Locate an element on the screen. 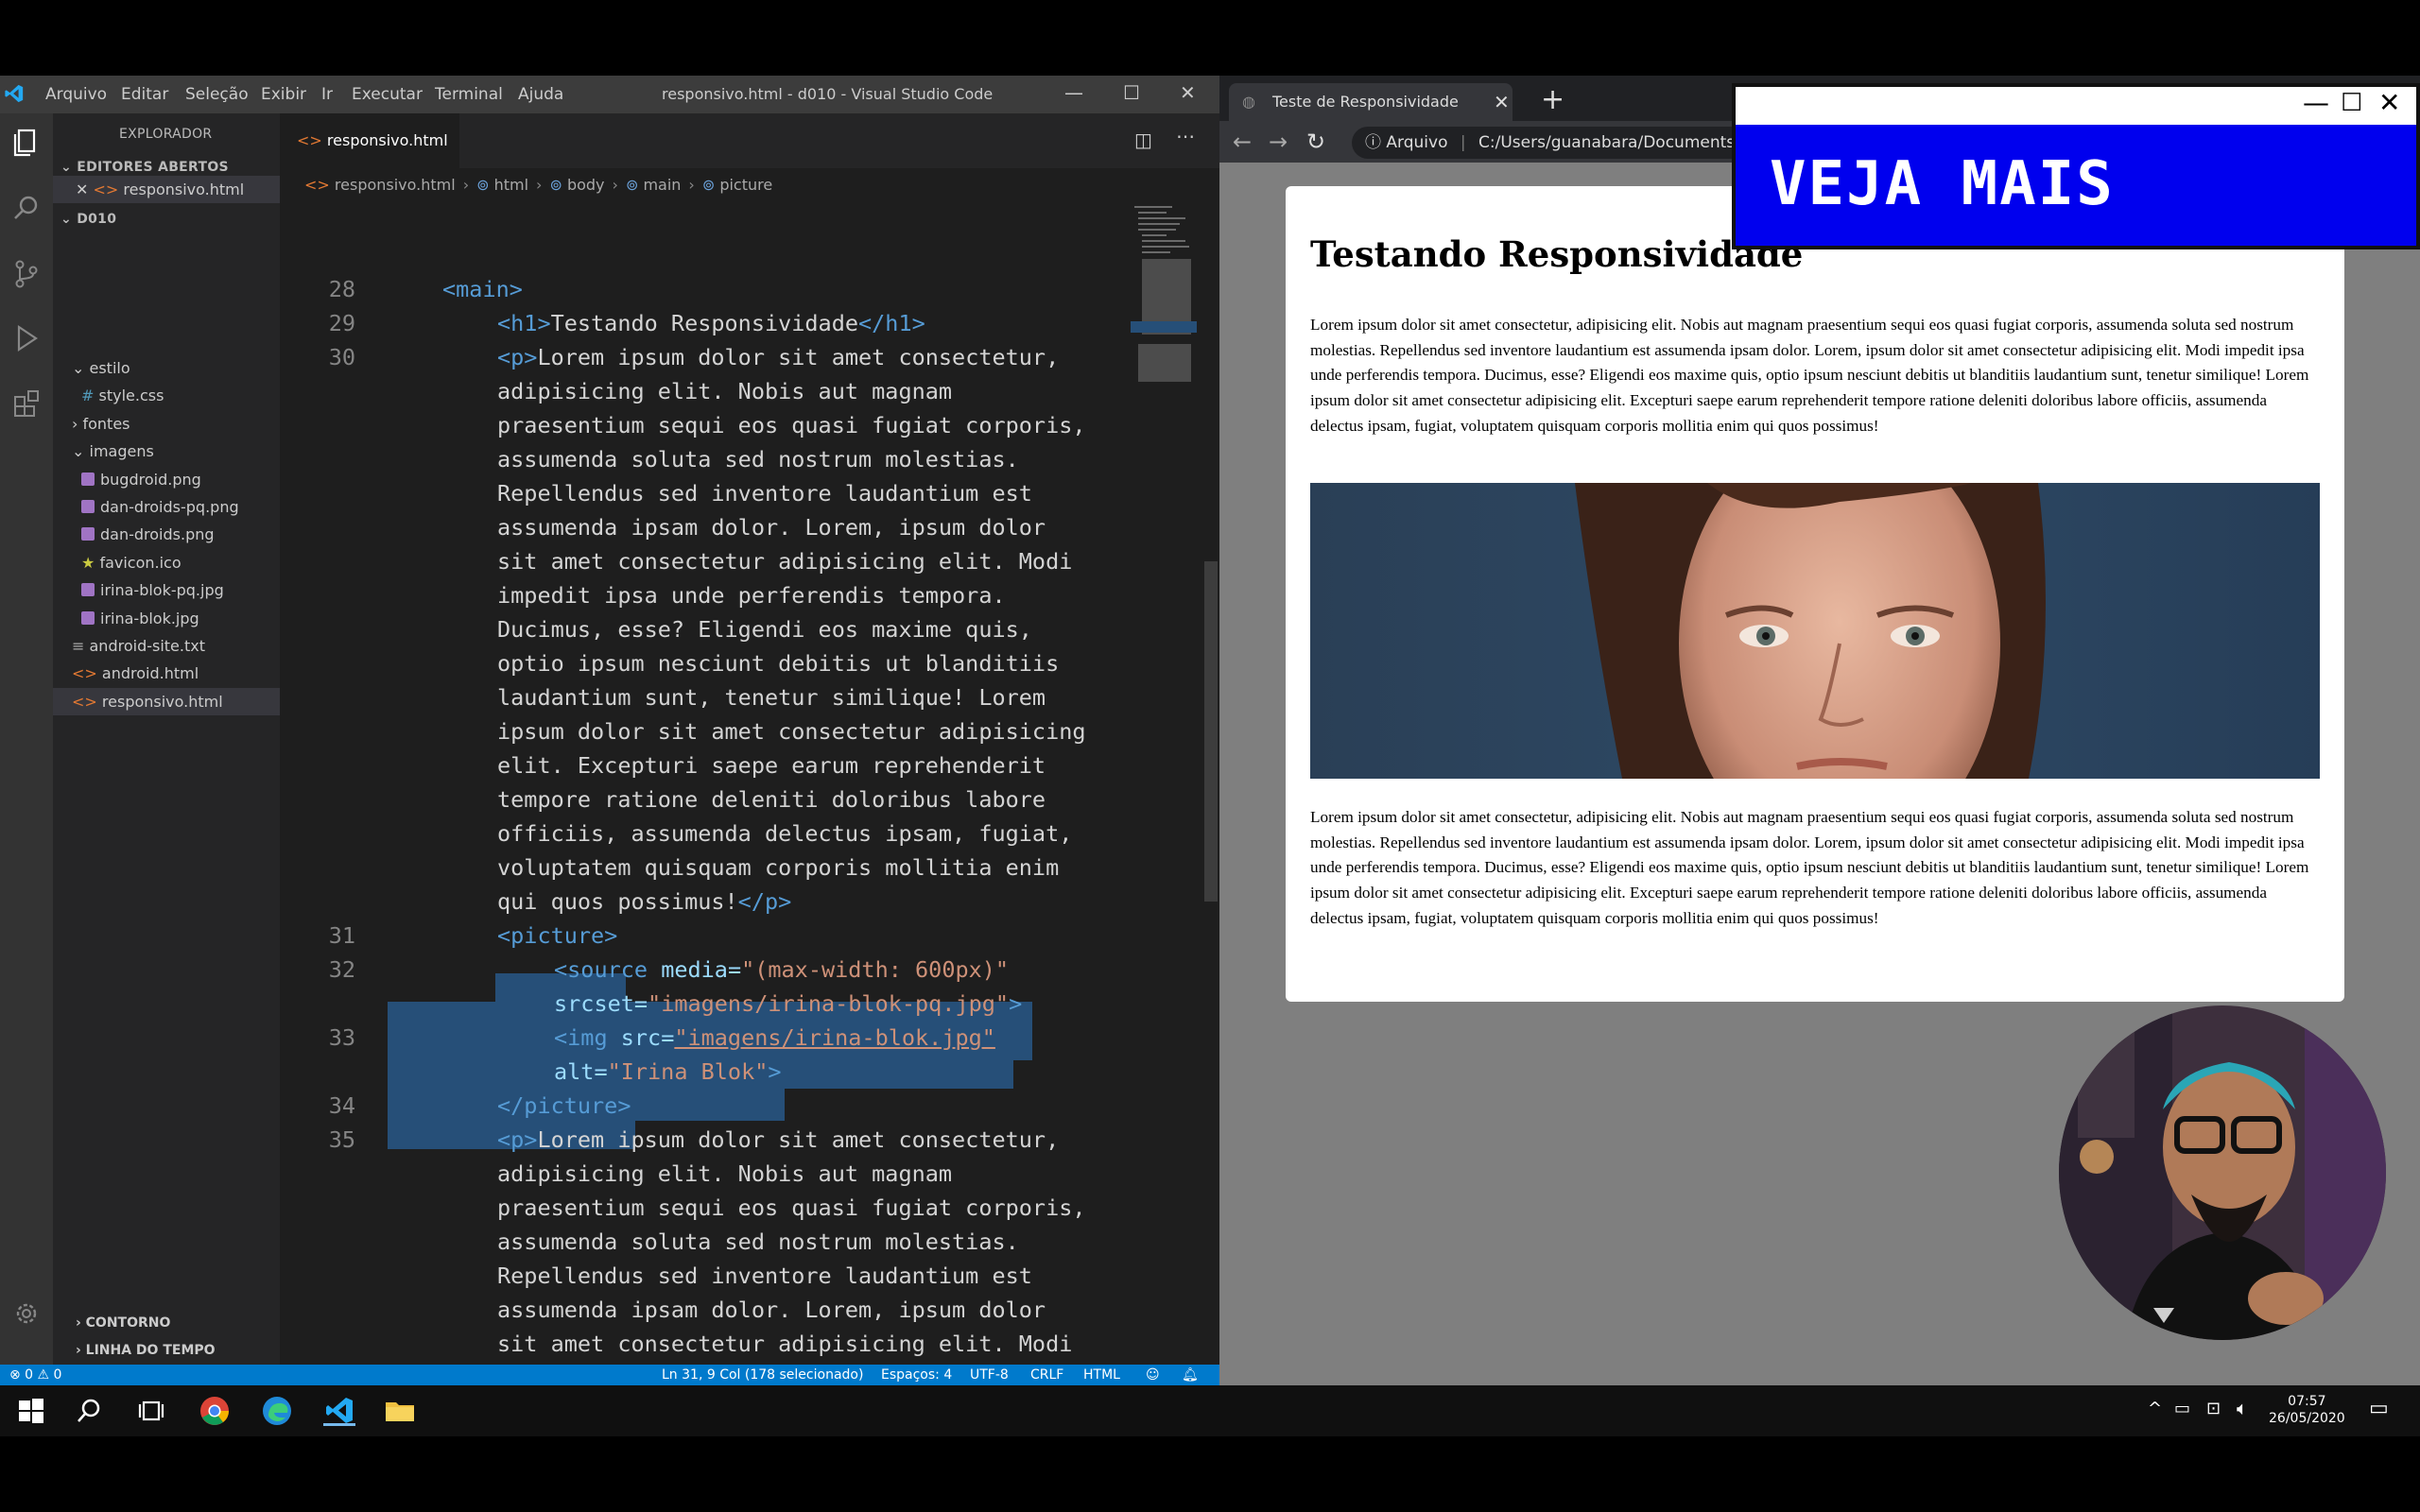  menu-executar: Executar is located at coordinates (387, 94).